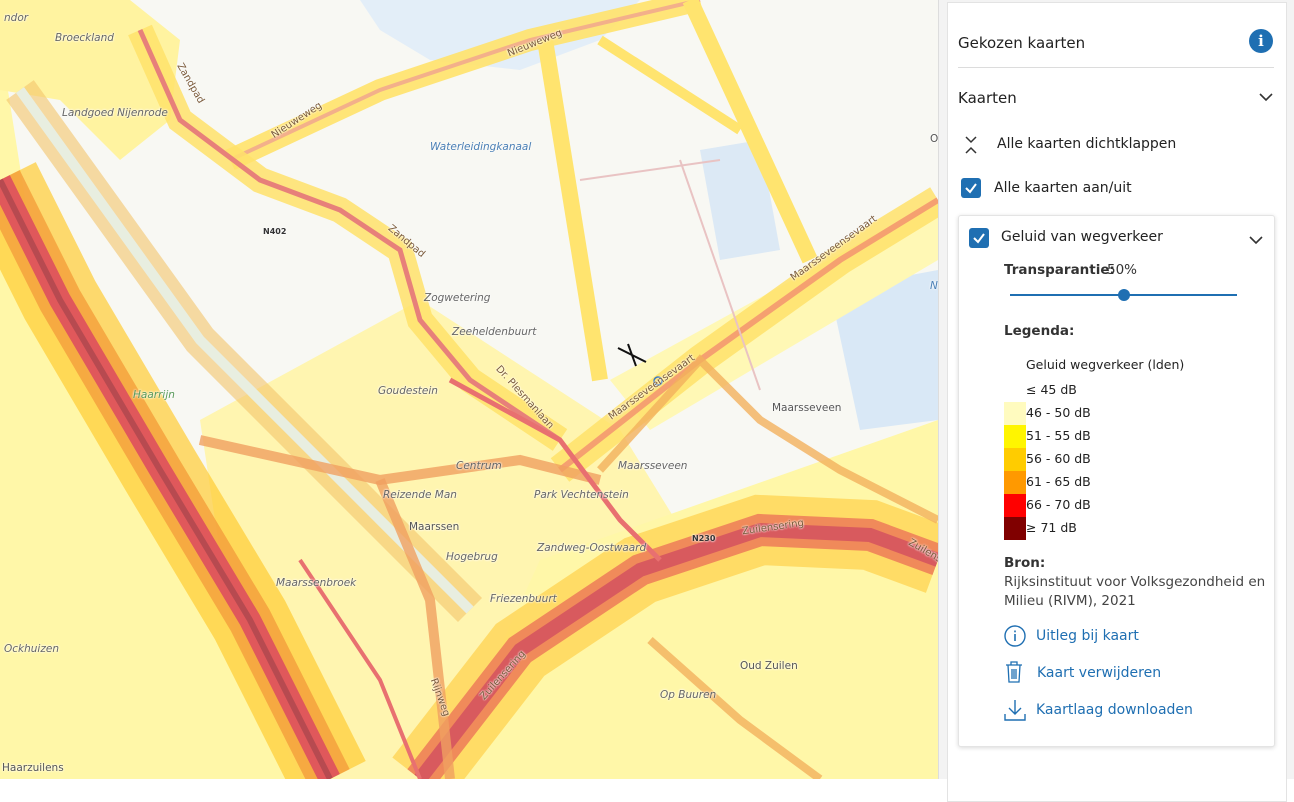  Describe the element at coordinates (1051, 527) in the screenshot. I see `legend-item-label: ≥ 71 dB` at that location.